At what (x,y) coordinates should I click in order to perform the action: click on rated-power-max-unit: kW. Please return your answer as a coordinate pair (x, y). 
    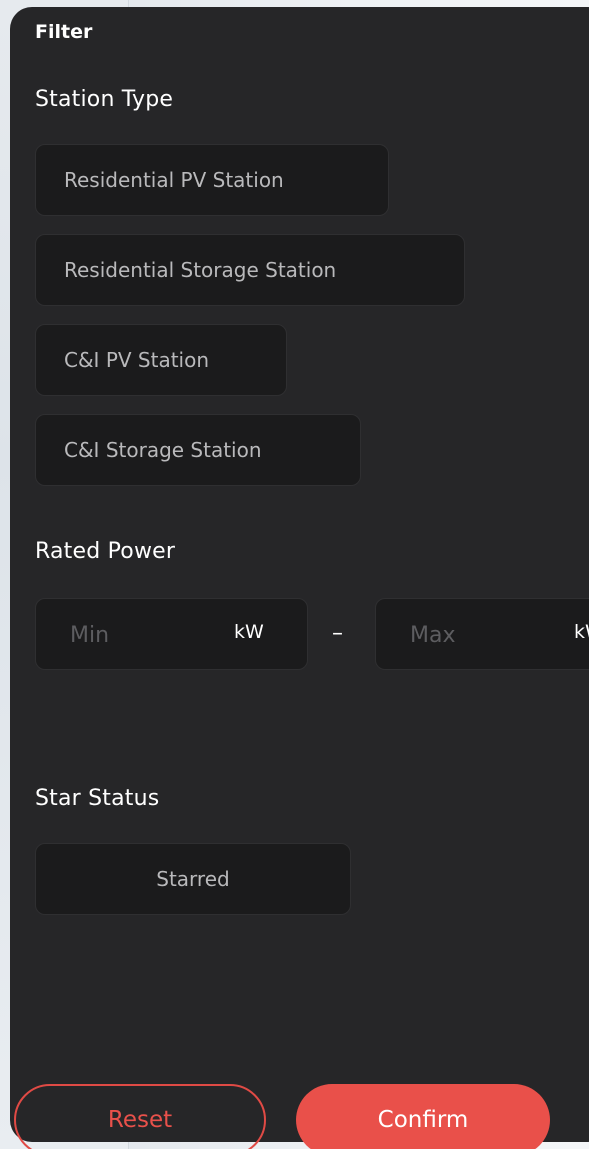
    Looking at the image, I should click on (581, 632).